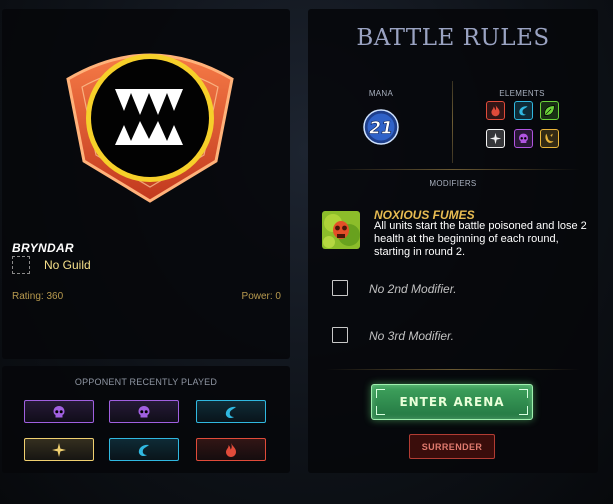 Image resolution: width=613 pixels, height=504 pixels. I want to click on dragon-icon, so click(549, 138).